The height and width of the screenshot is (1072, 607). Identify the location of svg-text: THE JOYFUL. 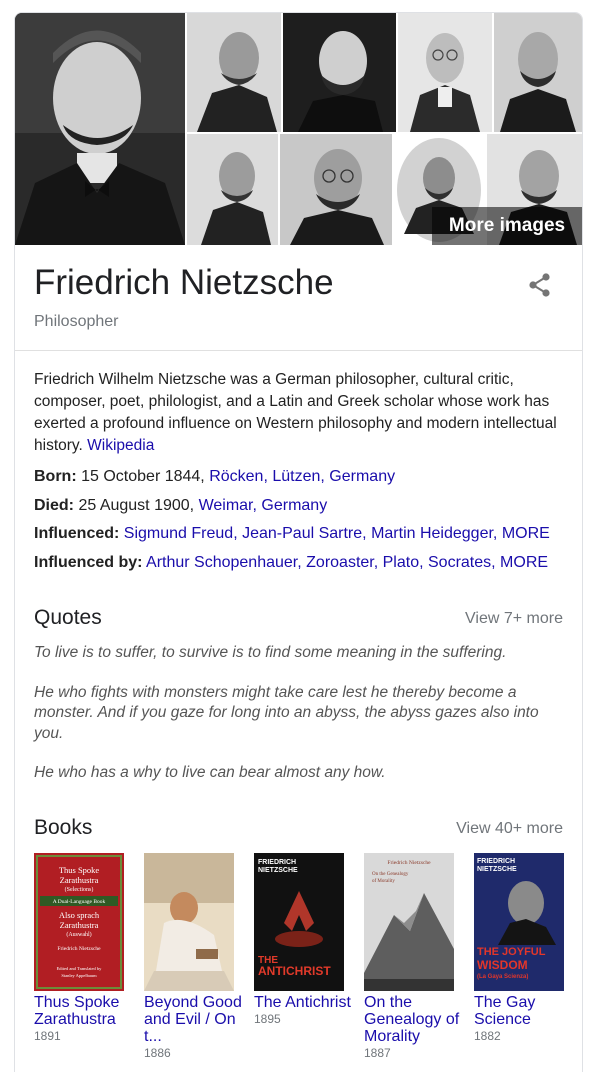
(511, 952).